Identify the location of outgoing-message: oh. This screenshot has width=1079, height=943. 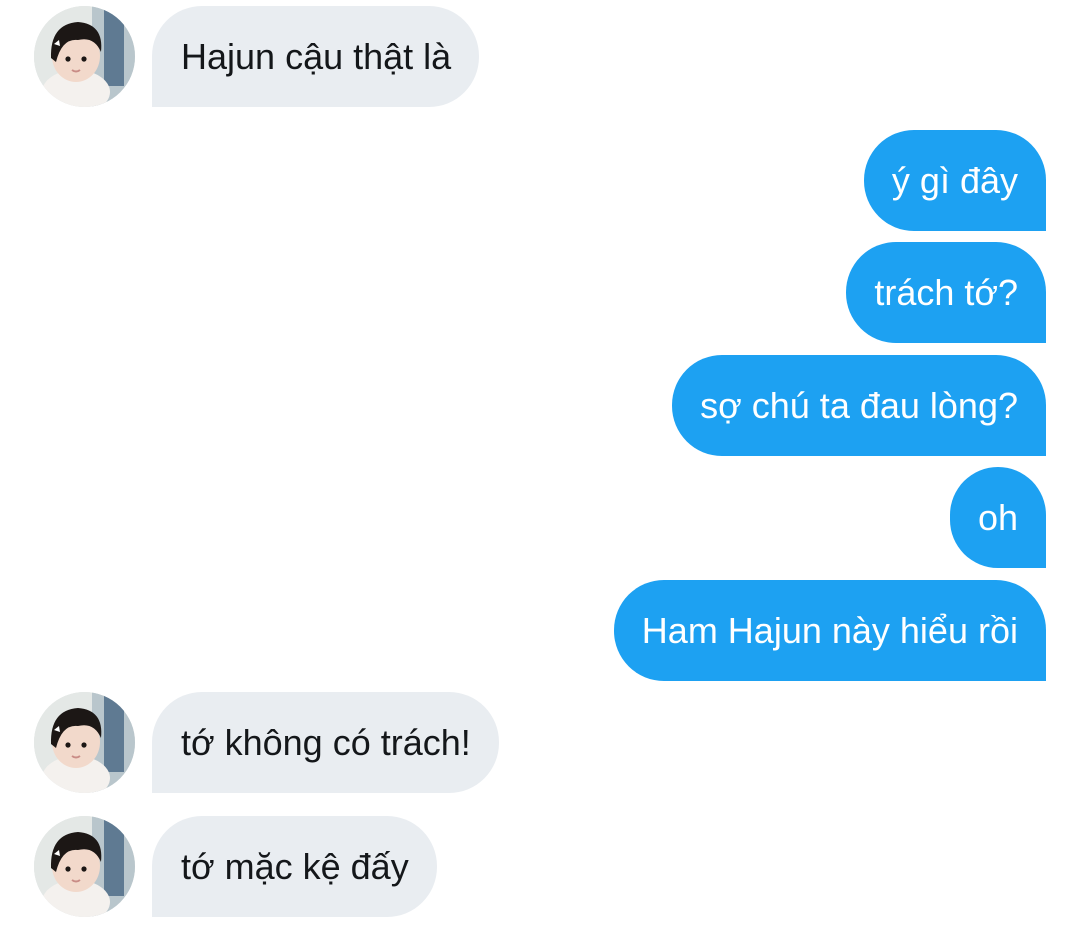
(997, 517).